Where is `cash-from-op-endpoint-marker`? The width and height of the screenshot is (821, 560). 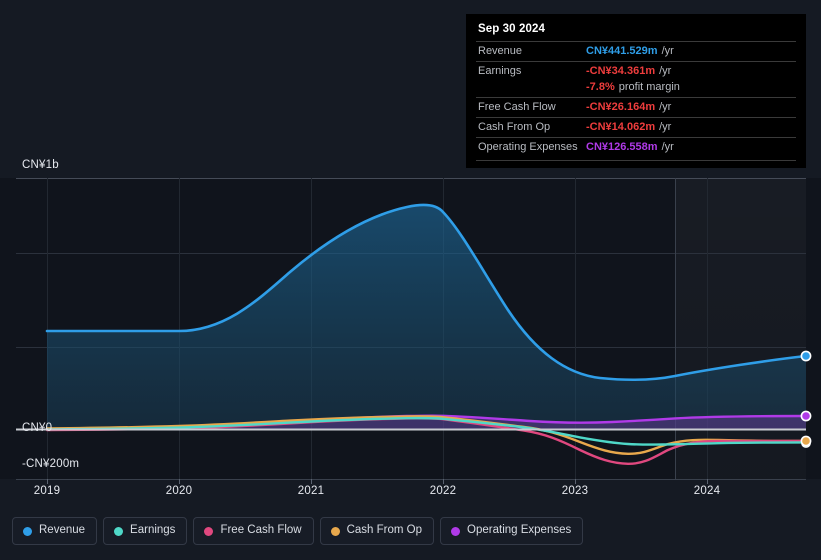
cash-from-op-endpoint-marker is located at coordinates (806, 441).